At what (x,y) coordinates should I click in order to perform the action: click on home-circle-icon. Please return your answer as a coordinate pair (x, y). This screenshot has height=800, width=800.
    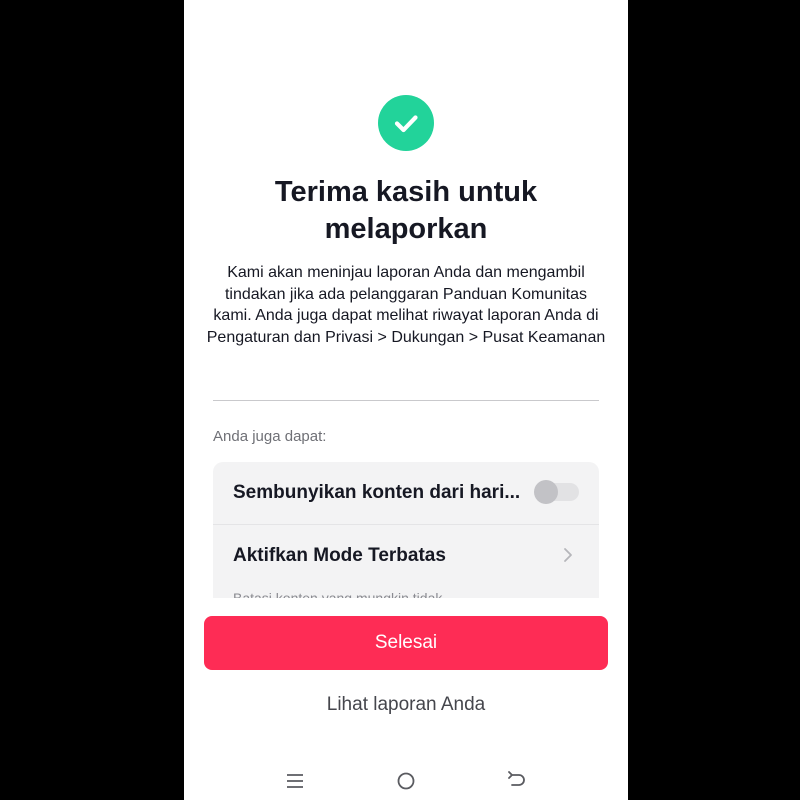
    Looking at the image, I should click on (406, 781).